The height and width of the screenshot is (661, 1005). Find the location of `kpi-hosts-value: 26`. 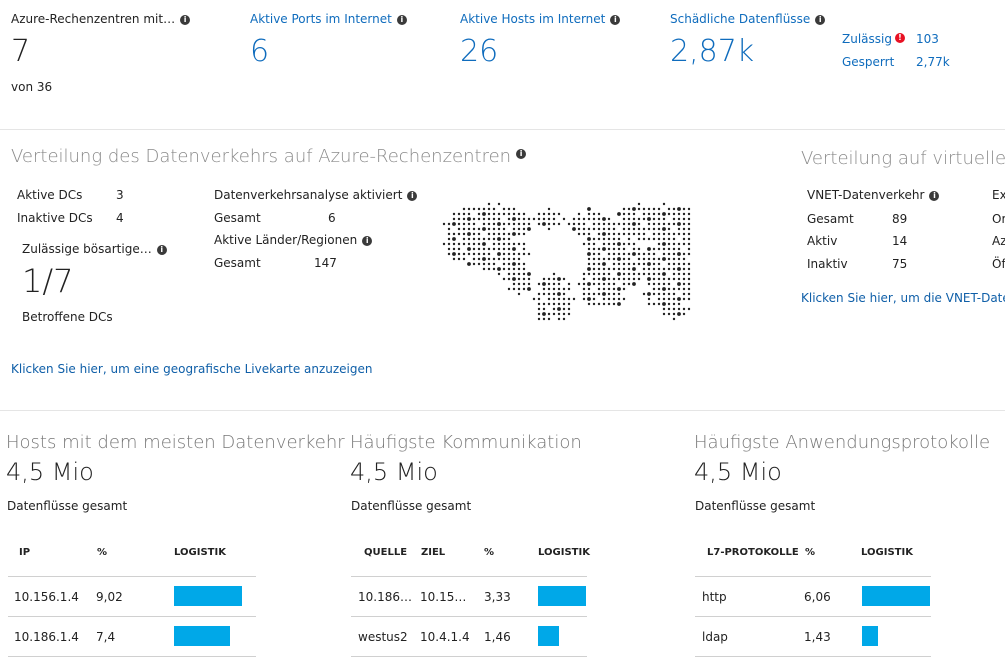

kpi-hosts-value: 26 is located at coordinates (479, 51).